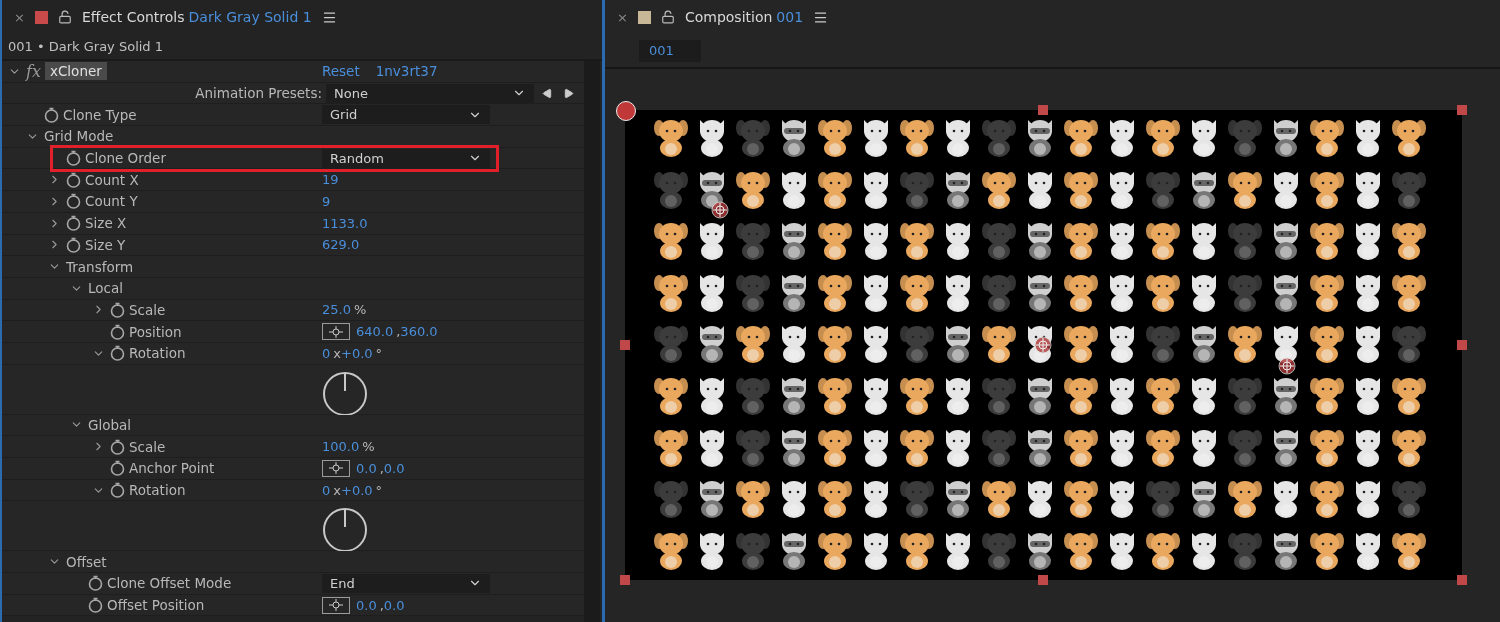 This screenshot has height=622, width=1500. Describe the element at coordinates (258, 93) in the screenshot. I see `presets-label: Animation Presets:` at that location.